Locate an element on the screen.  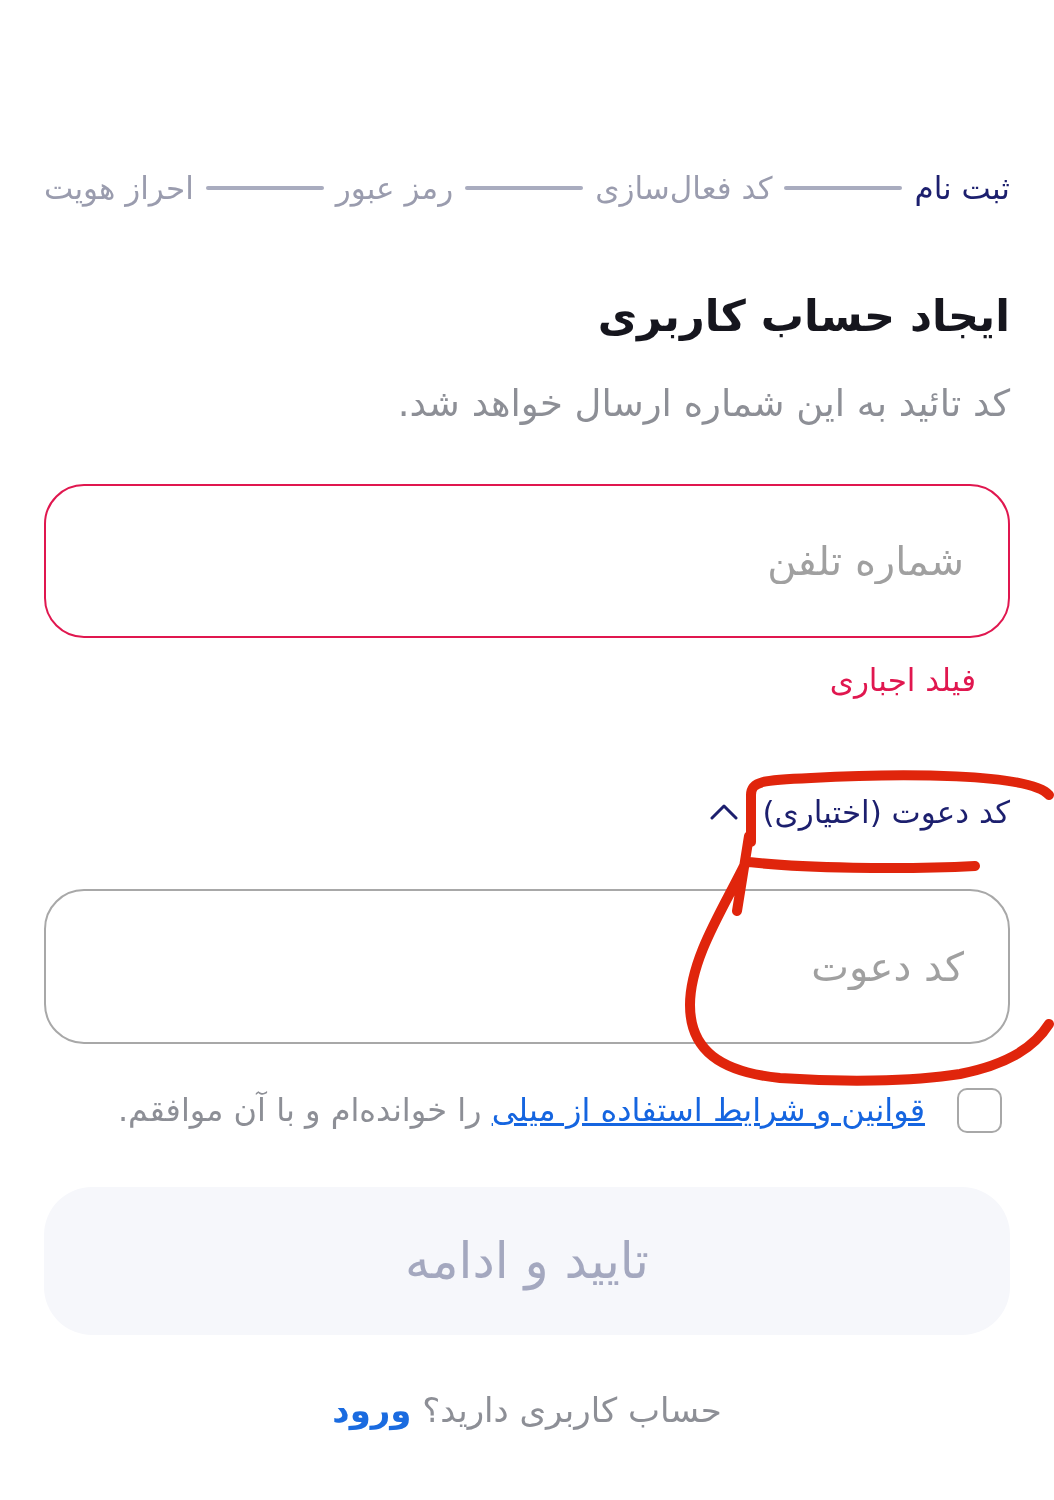
page-title: ایجاد حساب کاربری is located at coordinates (803, 317).